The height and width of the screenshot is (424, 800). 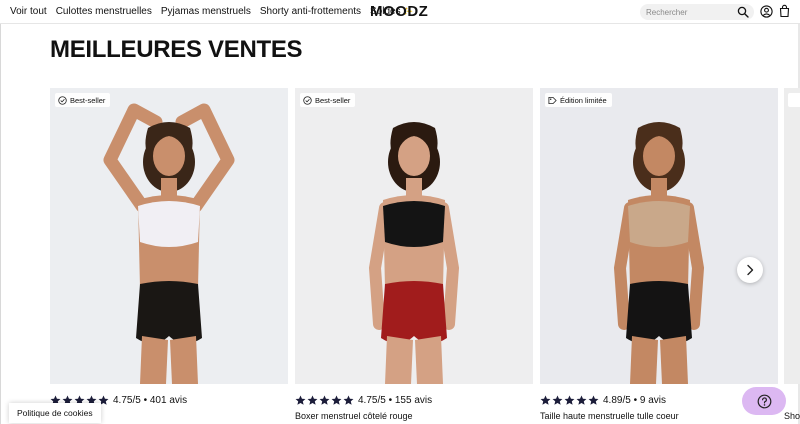 What do you see at coordinates (617, 400) in the screenshot?
I see `rating-score: 4.89/5` at bounding box center [617, 400].